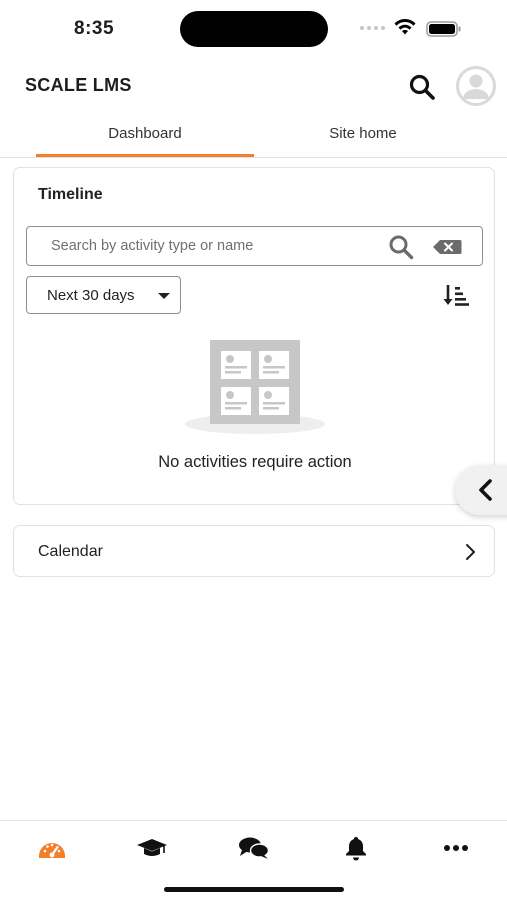 This screenshot has height=900, width=507. Describe the element at coordinates (363, 133) in the screenshot. I see `tab-site-home: Site home` at that location.